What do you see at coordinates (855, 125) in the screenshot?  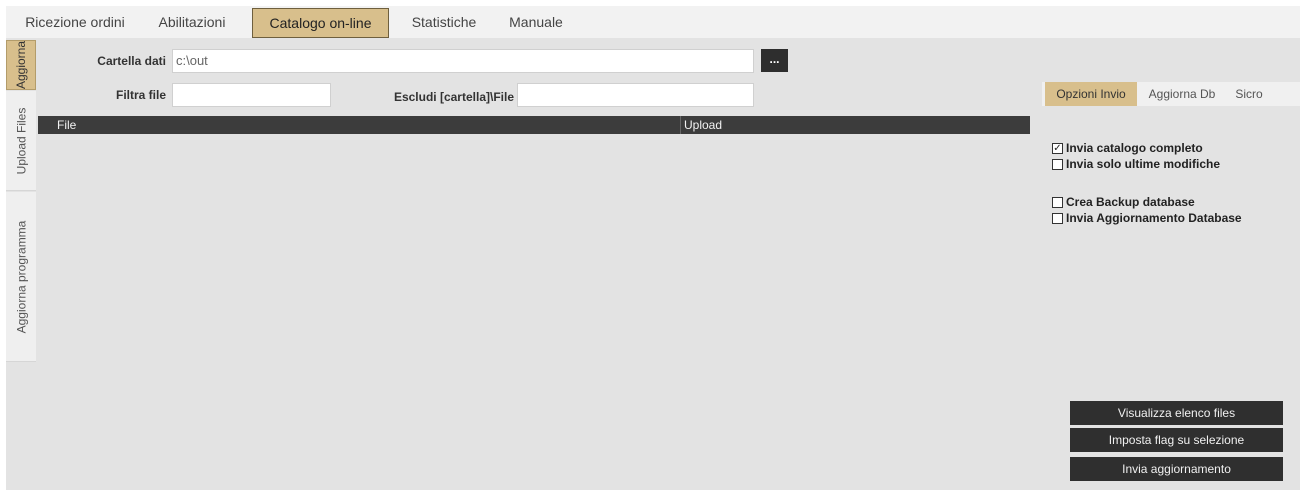 I see `column-header-upload: Upload` at bounding box center [855, 125].